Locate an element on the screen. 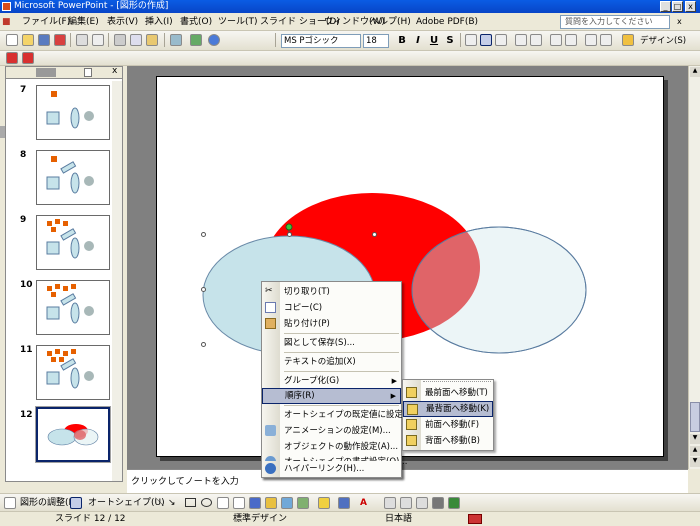  next-slide-icon: ▼ is located at coordinates (695, 462).